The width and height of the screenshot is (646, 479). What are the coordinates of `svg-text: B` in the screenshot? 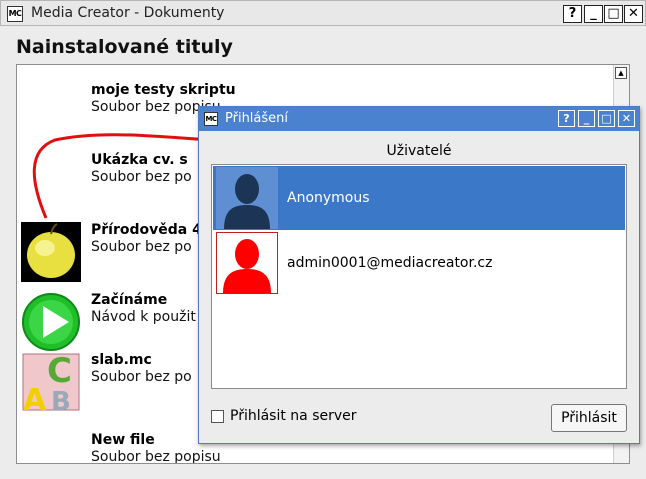 It's located at (61, 399).